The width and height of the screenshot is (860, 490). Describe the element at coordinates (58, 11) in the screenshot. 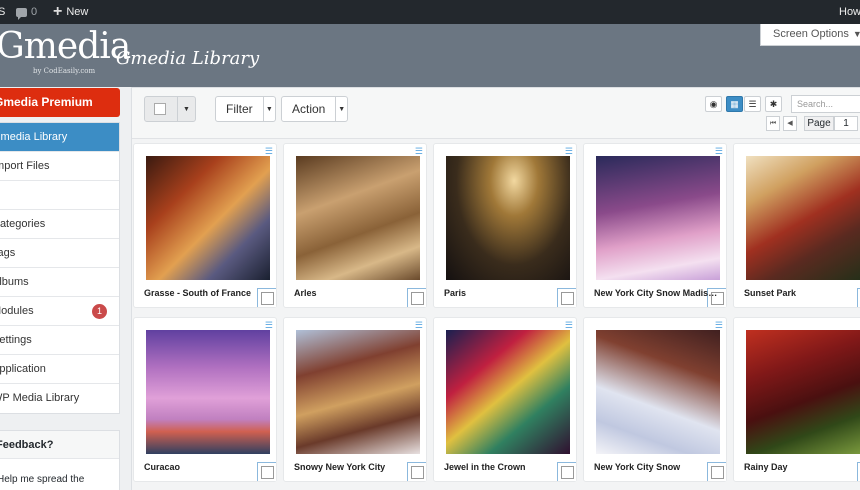

I see `plus-icon: +` at that location.